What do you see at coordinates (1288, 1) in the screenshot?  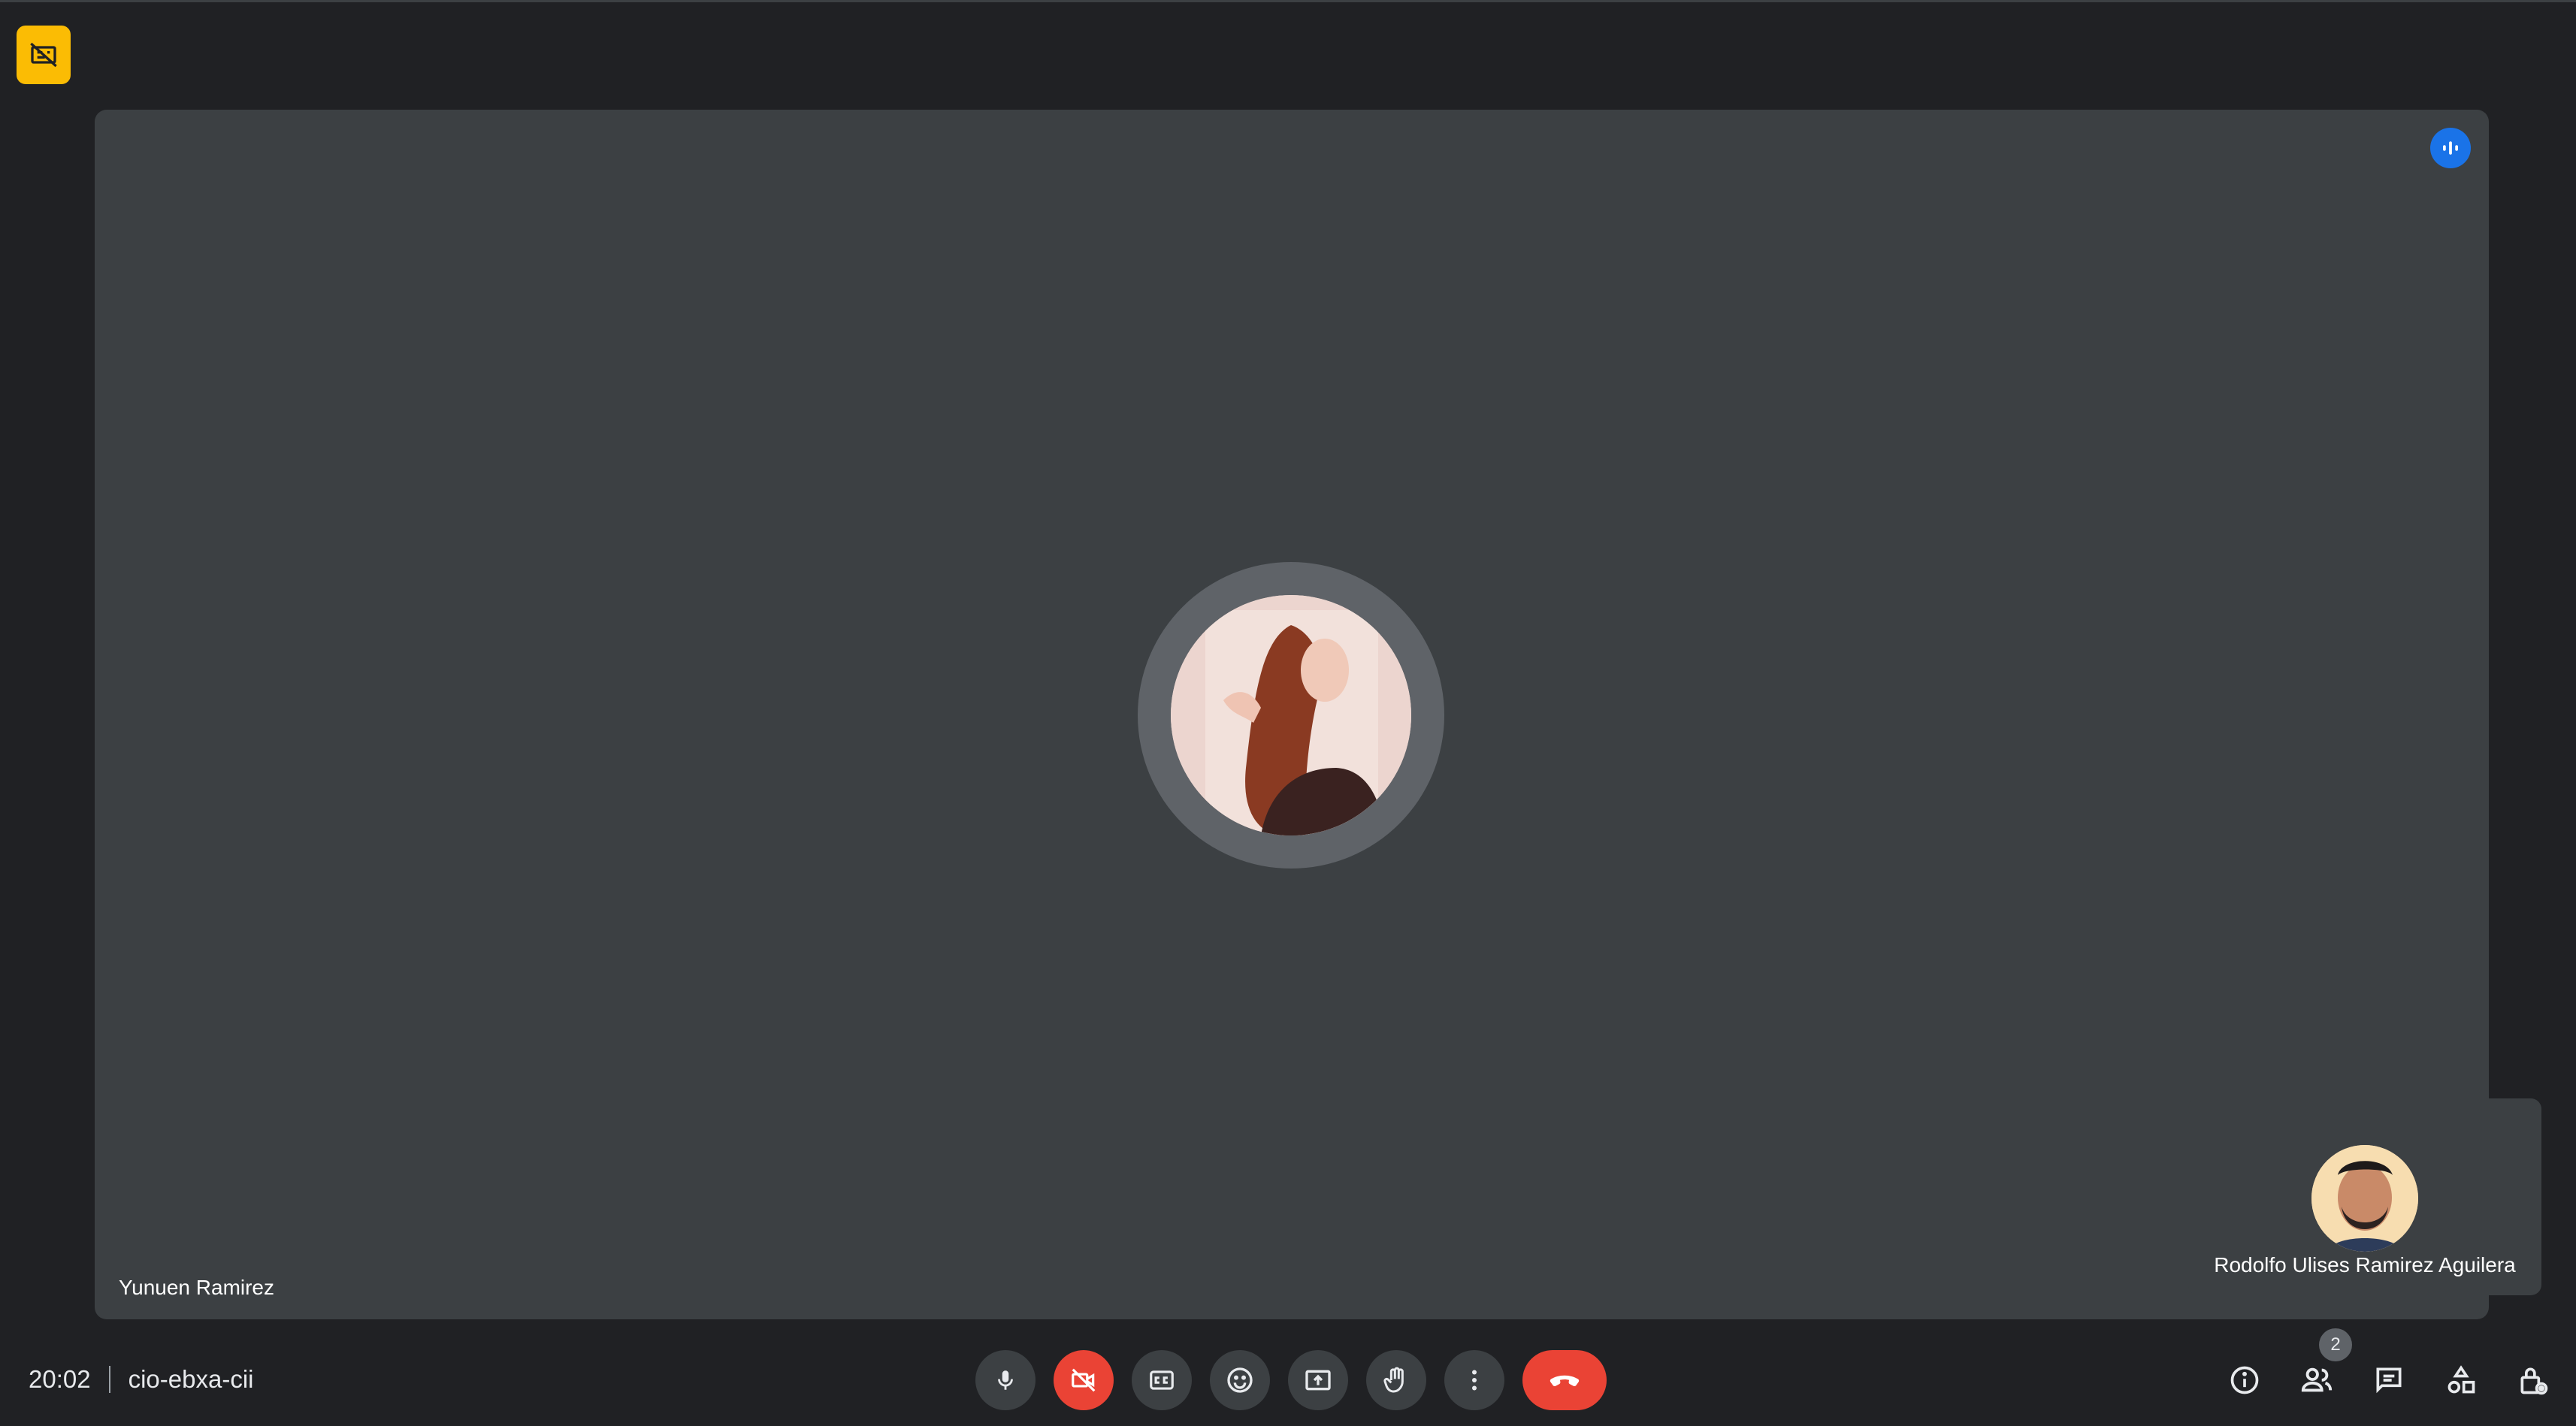 I see `top-border` at bounding box center [1288, 1].